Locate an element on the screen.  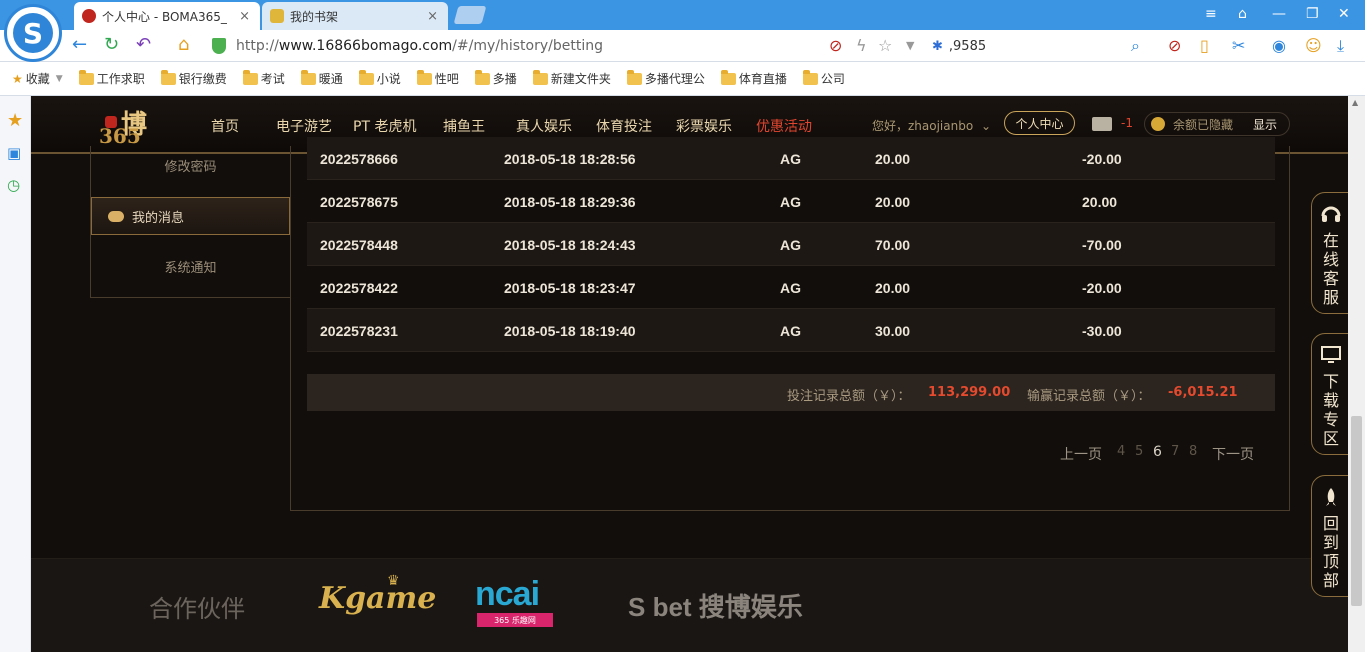
adblock-icon: ⊘ is located at coordinates (835, 45).